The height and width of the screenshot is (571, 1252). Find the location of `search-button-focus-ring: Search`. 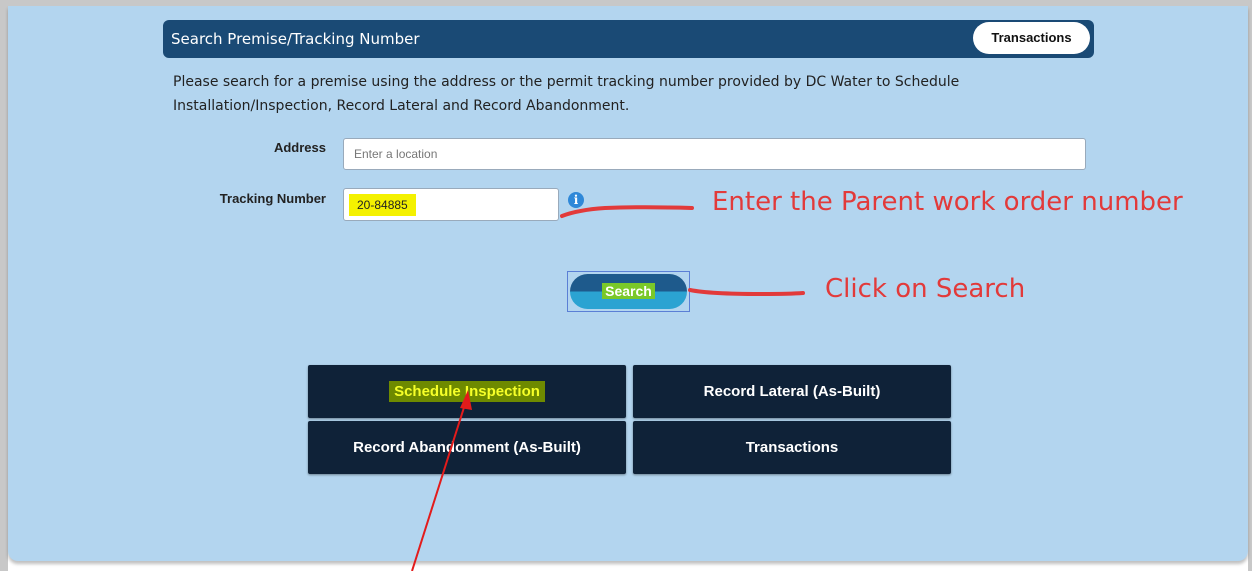

search-button-focus-ring: Search is located at coordinates (628, 291).